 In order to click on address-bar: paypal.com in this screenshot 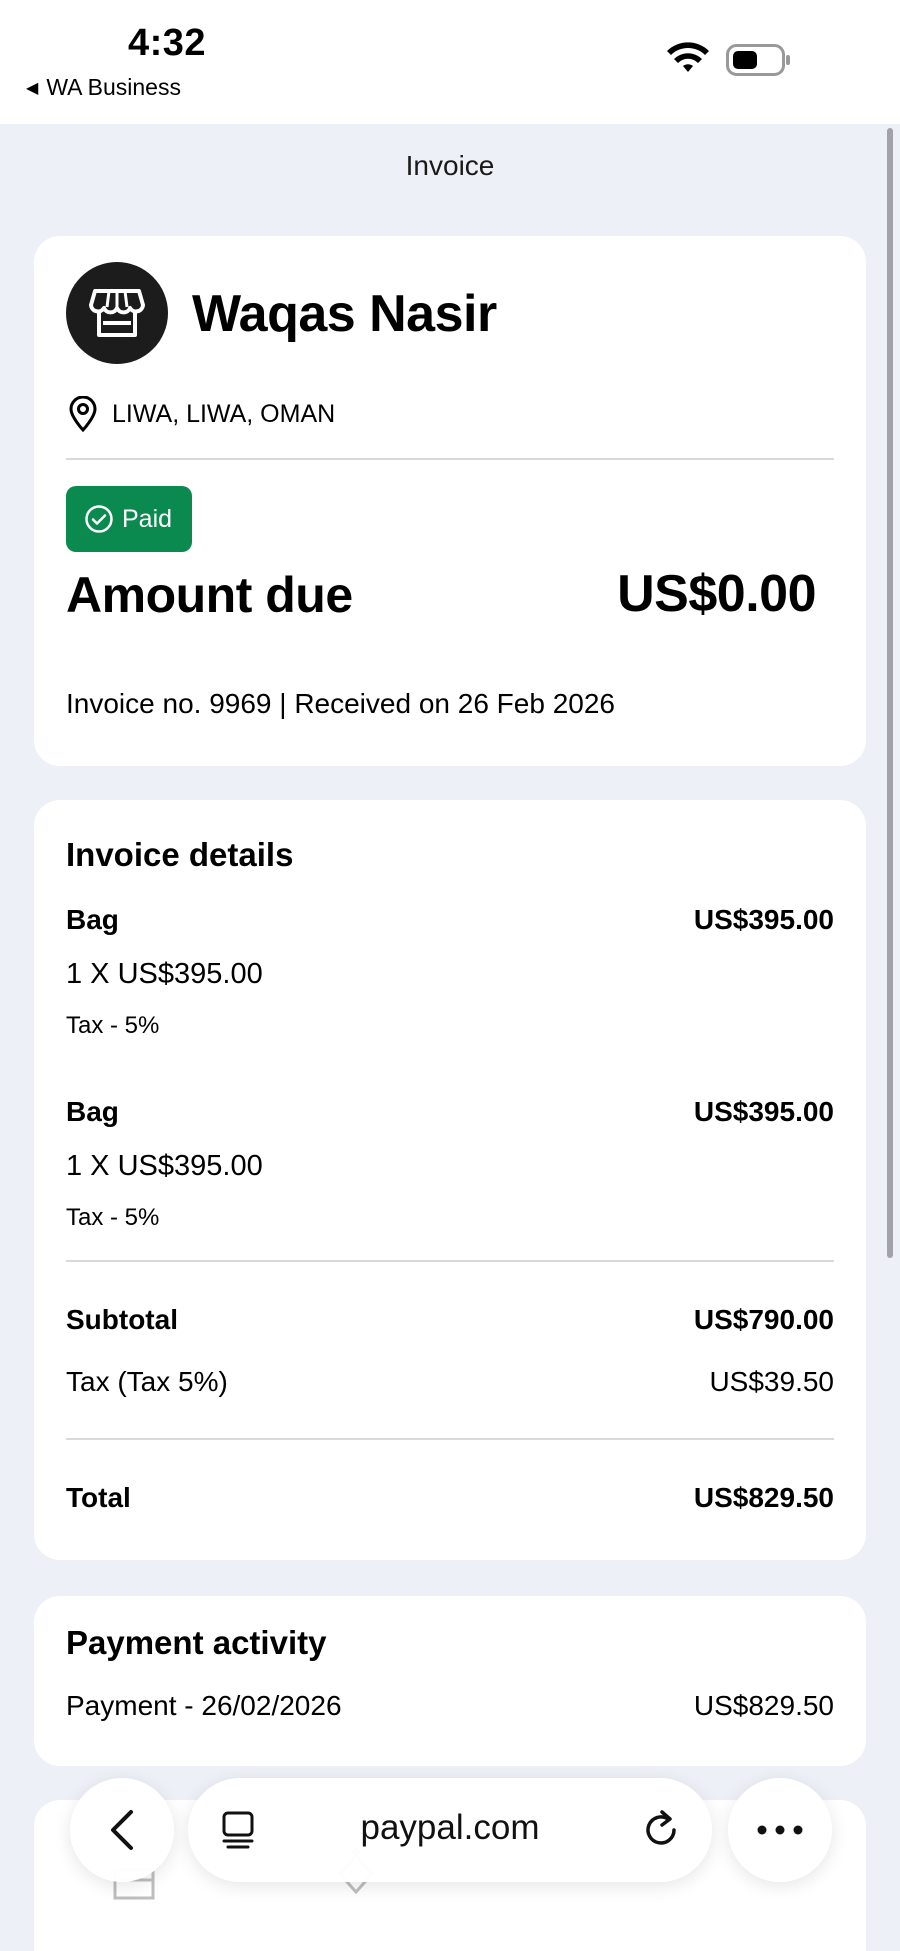, I will do `click(450, 1830)`.